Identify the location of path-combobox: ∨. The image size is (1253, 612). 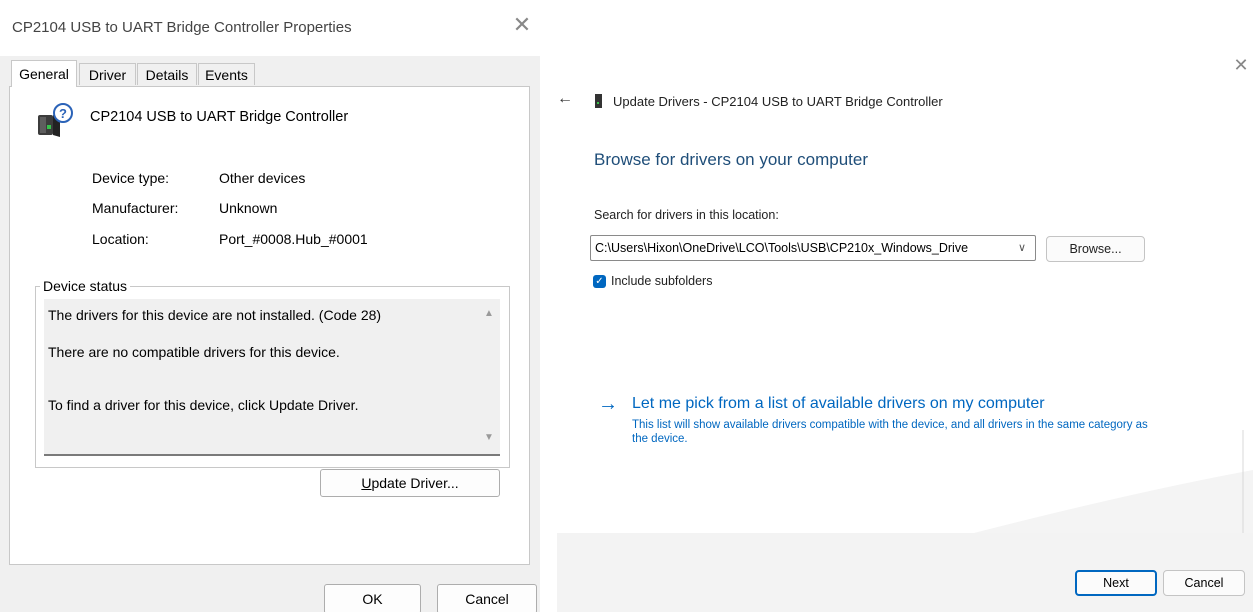
(813, 248).